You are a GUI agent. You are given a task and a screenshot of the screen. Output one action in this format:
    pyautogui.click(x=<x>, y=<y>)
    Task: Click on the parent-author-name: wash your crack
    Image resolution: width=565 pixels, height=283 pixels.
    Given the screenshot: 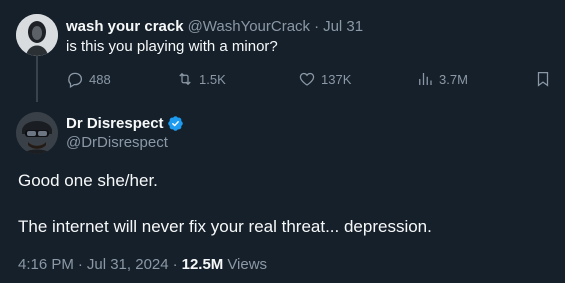 What is the action you would take?
    pyautogui.click(x=125, y=26)
    